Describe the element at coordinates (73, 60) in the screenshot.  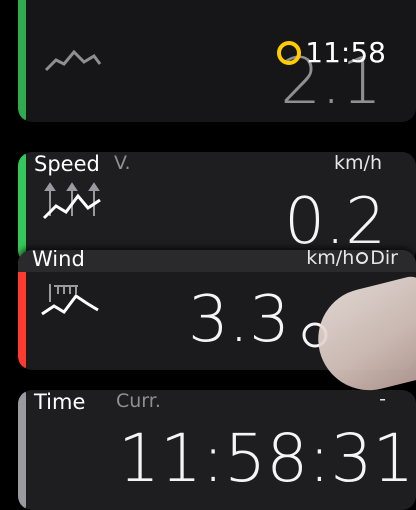
I see `altitude-chart-icon` at that location.